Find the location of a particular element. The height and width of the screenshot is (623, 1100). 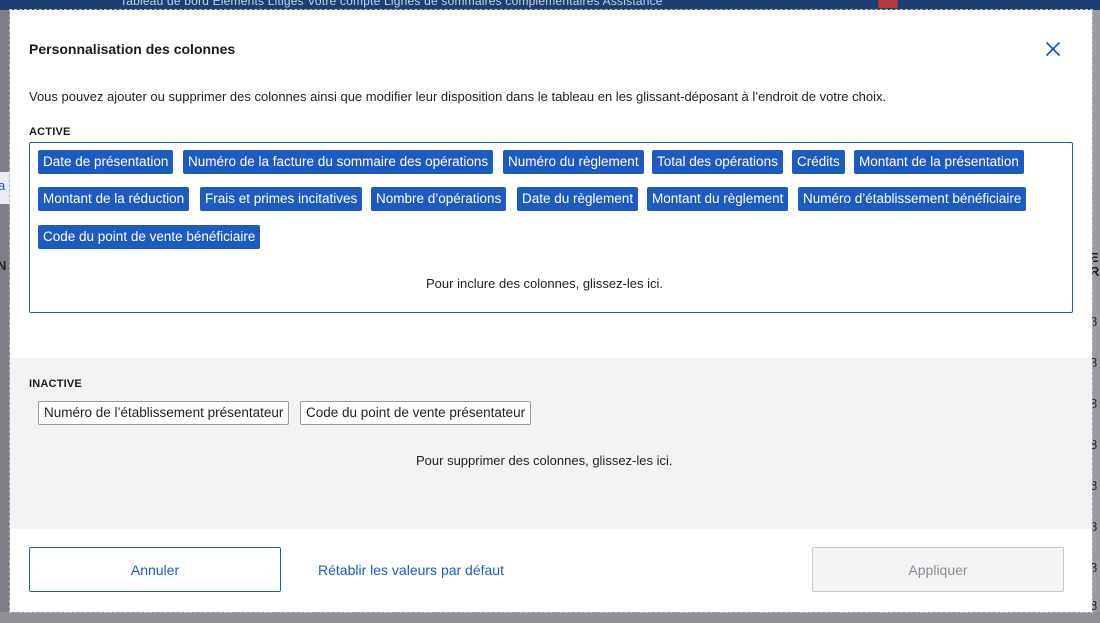

inactive-section-label: INACTIVE is located at coordinates (55, 384).